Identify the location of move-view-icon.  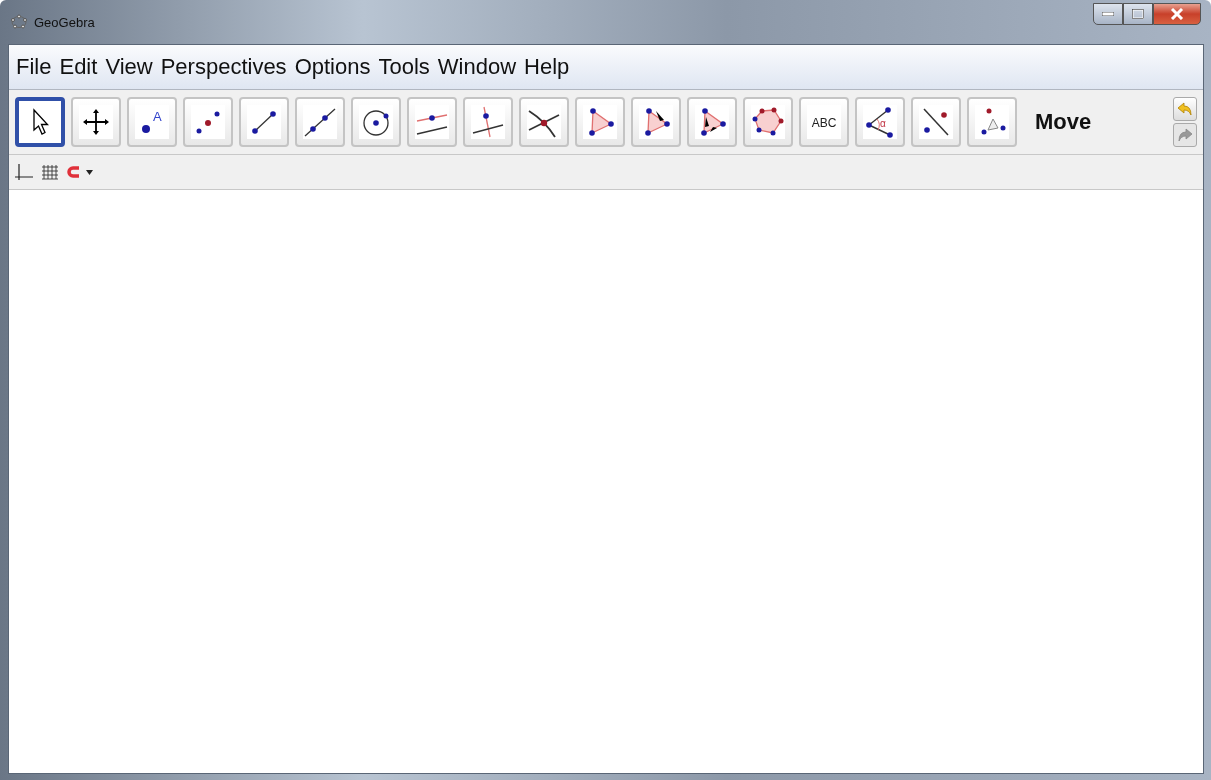
(96, 122).